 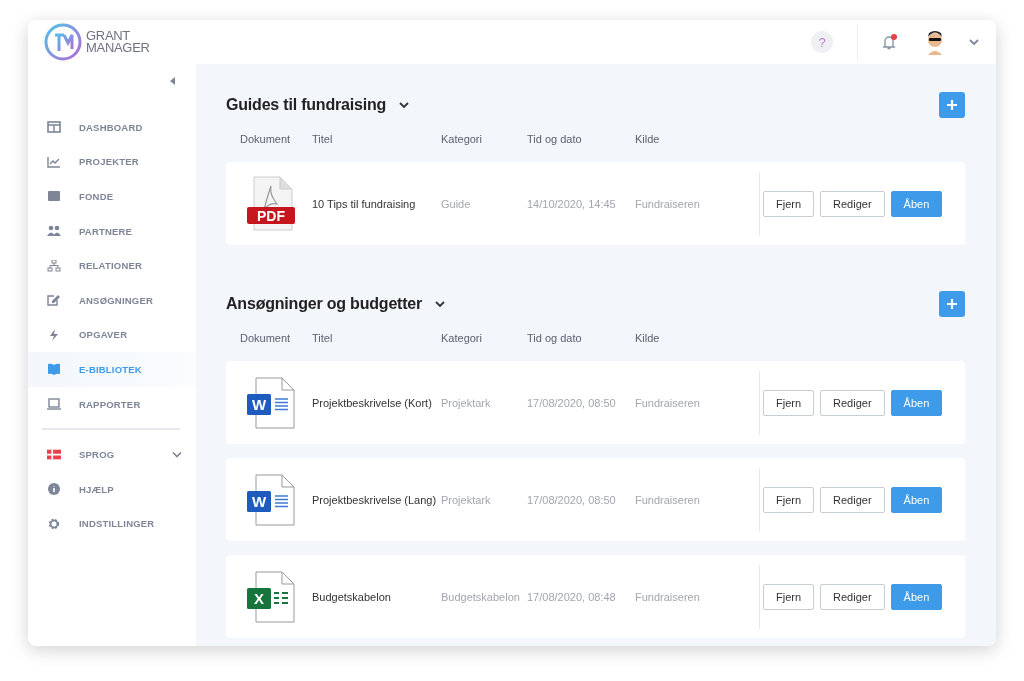 I want to click on nav-item: SPROG, so click(x=112, y=454).